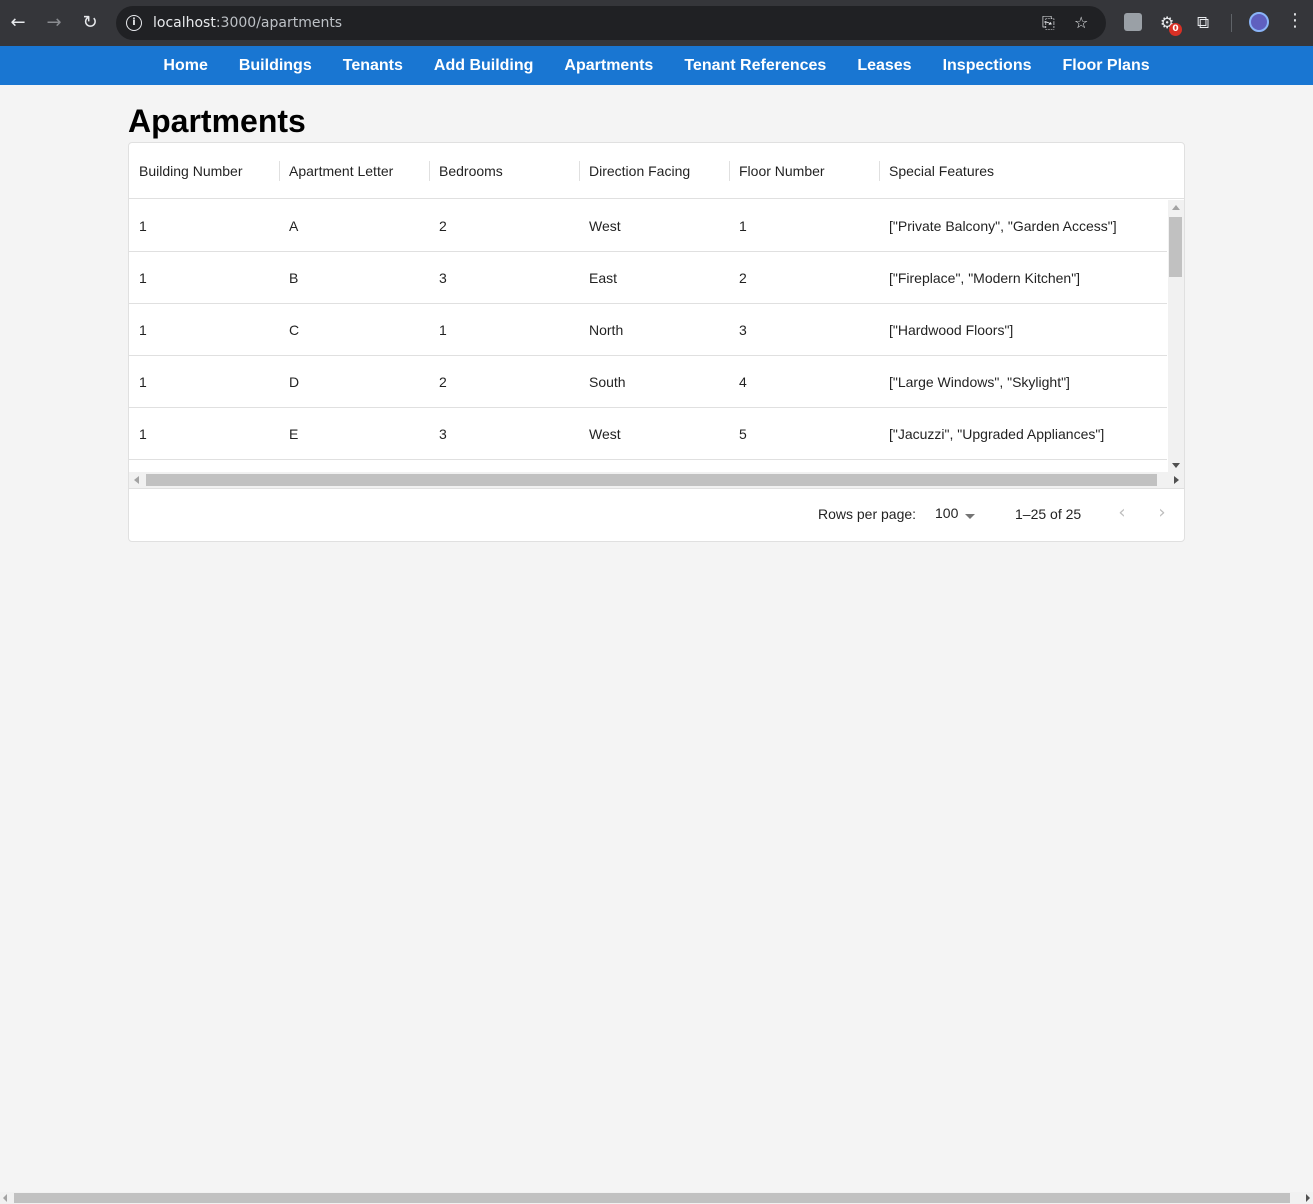 This screenshot has height=1204, width=1313. What do you see at coordinates (998, 226) in the screenshot?
I see `cell-special-features: ["Private Balcony", "Garden Access"]` at bounding box center [998, 226].